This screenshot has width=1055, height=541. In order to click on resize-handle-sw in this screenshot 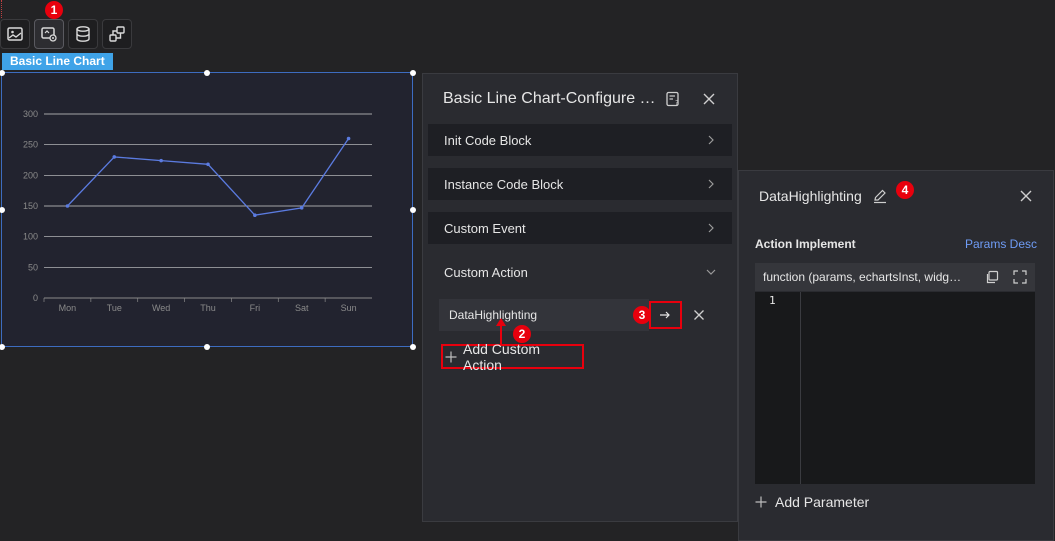, I will do `click(2, 347)`.